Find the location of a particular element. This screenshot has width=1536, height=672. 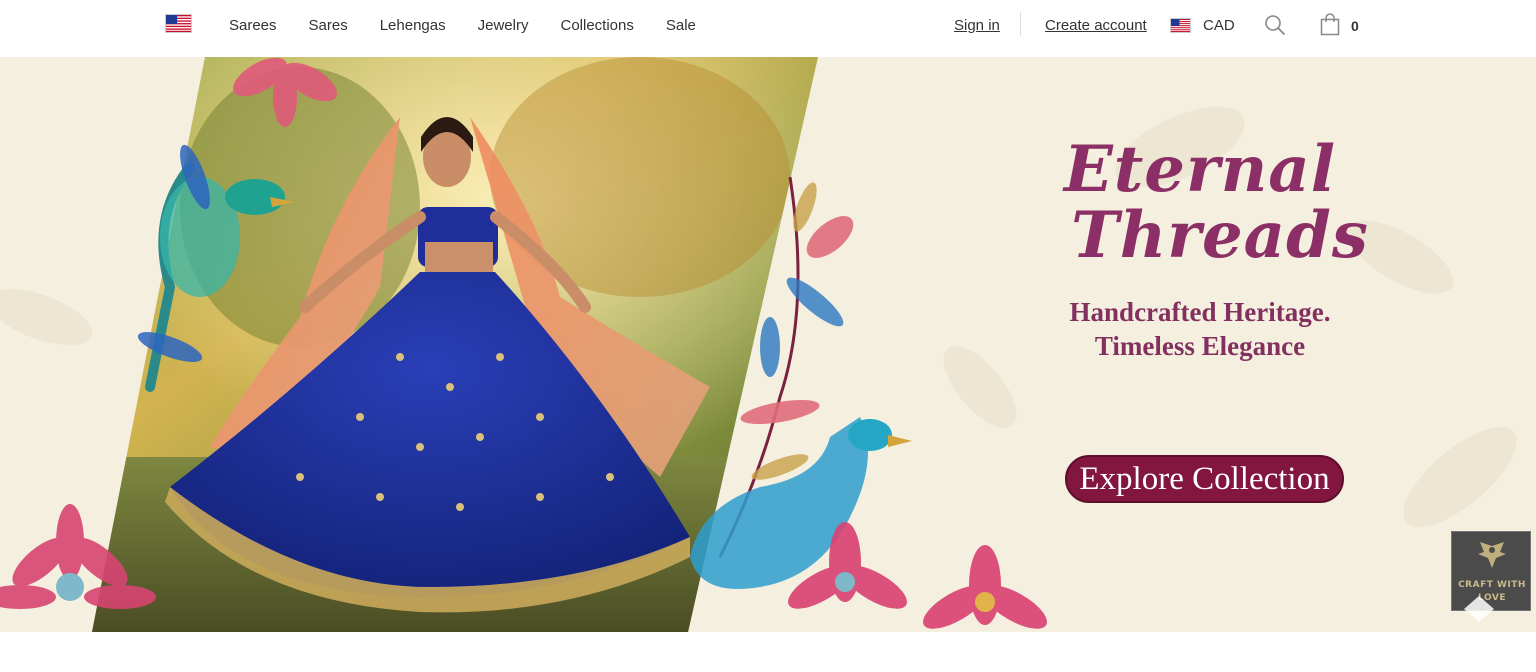

nav-item-sarees: Sarees is located at coordinates (253, 25).